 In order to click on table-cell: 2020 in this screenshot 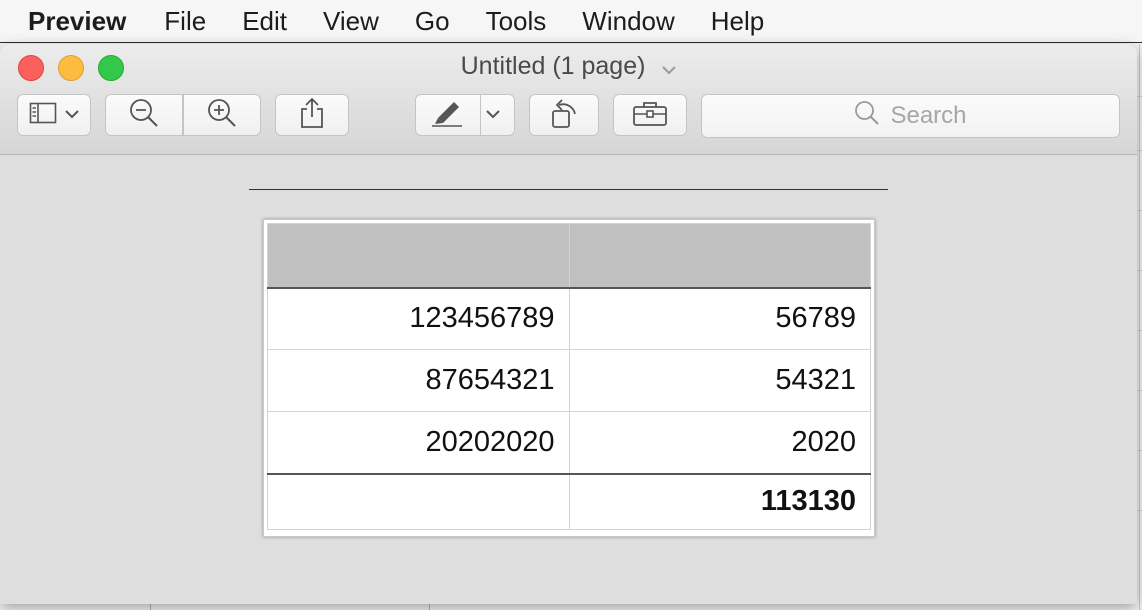, I will do `click(720, 443)`.